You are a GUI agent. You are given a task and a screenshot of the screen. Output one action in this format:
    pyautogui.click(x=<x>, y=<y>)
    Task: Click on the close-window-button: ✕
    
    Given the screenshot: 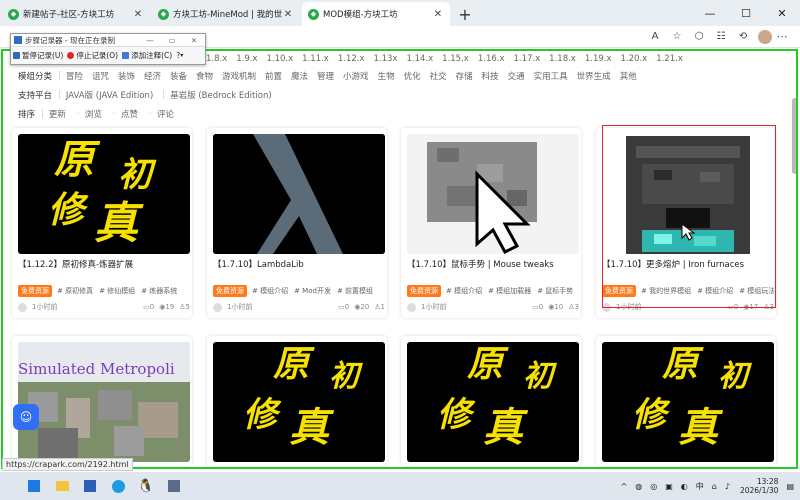 What is the action you would take?
    pyautogui.click(x=782, y=13)
    